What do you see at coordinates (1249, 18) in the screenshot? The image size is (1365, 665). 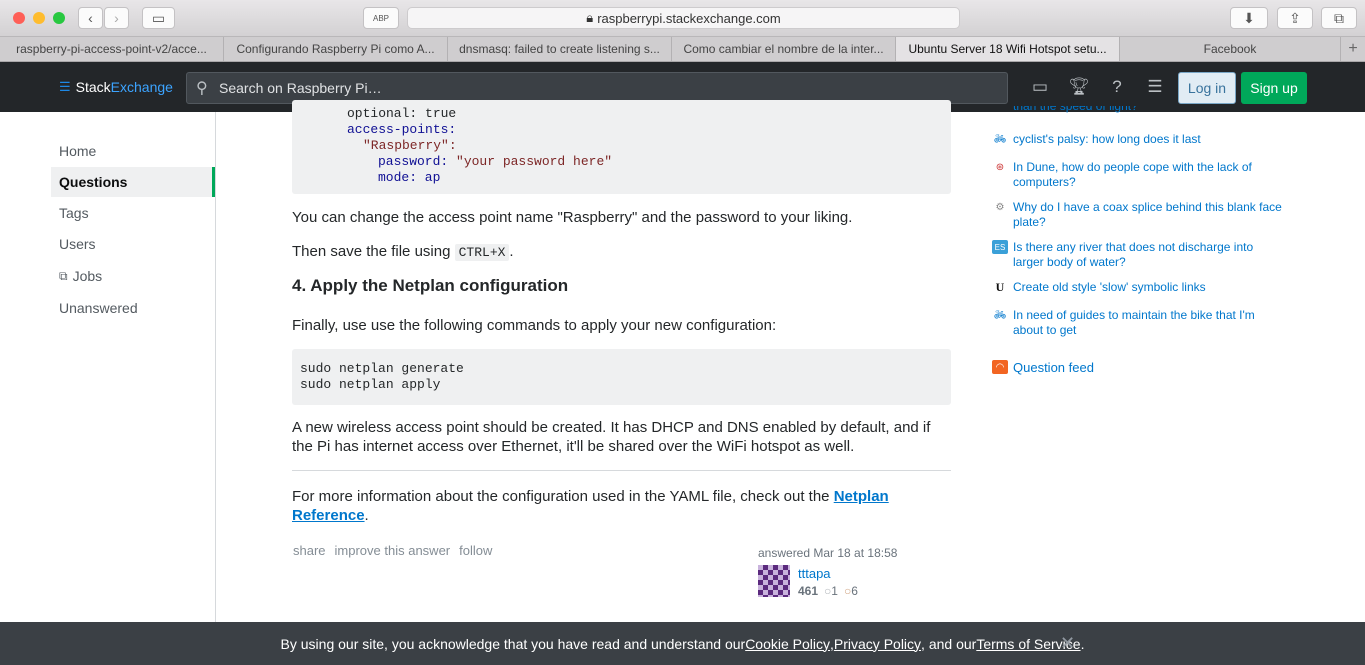 I see `downloads-icon: ⬇` at bounding box center [1249, 18].